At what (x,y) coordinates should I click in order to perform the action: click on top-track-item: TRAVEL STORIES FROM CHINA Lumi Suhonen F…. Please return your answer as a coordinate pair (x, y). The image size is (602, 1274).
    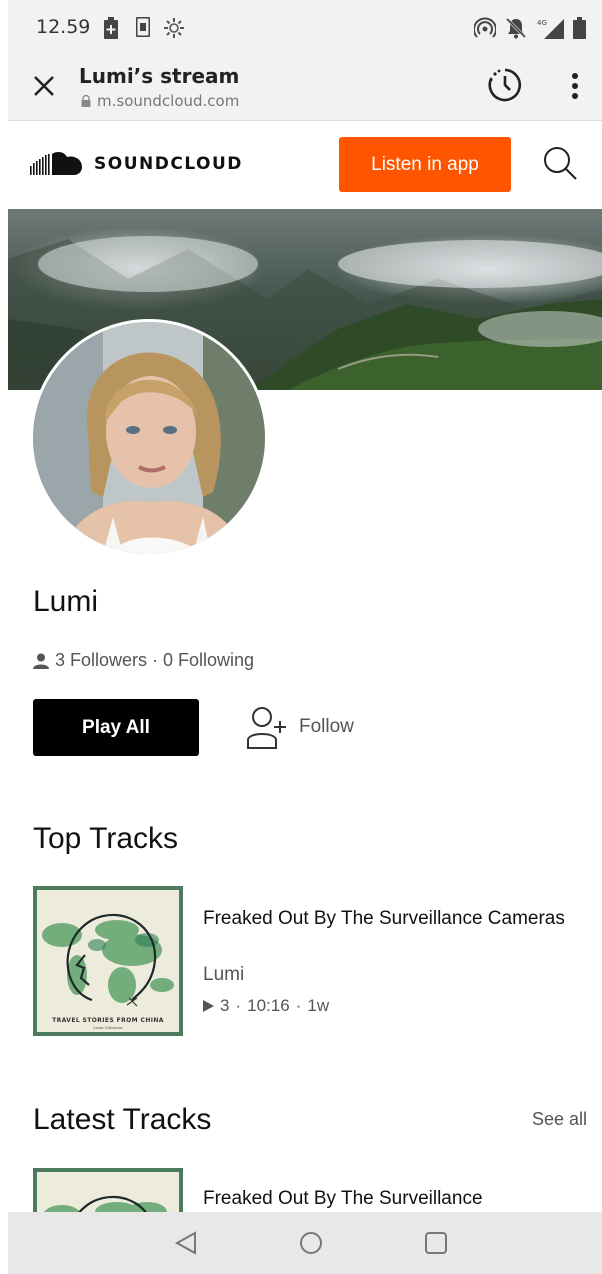
    Looking at the image, I should click on (313, 962).